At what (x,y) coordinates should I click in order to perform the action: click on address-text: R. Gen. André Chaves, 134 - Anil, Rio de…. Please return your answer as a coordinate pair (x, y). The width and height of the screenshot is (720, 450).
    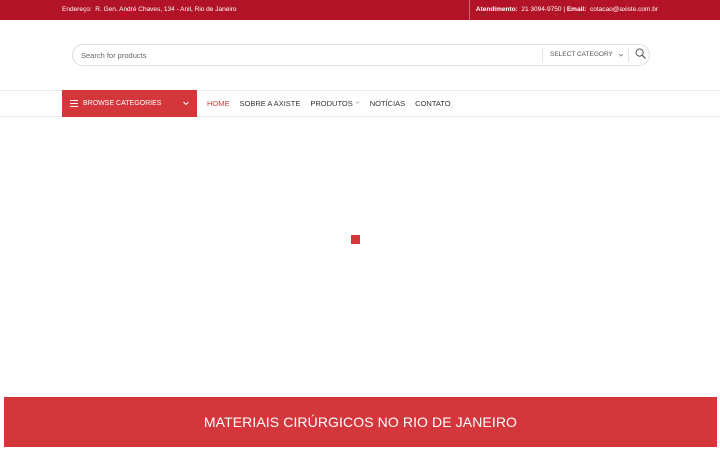
    Looking at the image, I should click on (166, 9).